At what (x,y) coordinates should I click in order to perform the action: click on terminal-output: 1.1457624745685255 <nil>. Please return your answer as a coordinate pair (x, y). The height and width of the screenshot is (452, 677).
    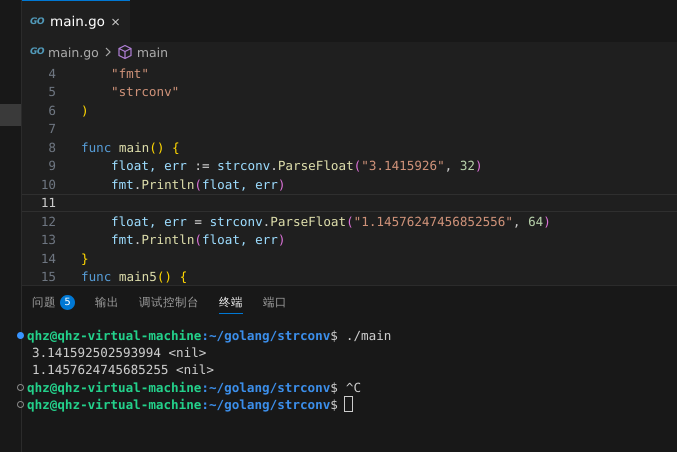
    Looking at the image, I should click on (123, 370).